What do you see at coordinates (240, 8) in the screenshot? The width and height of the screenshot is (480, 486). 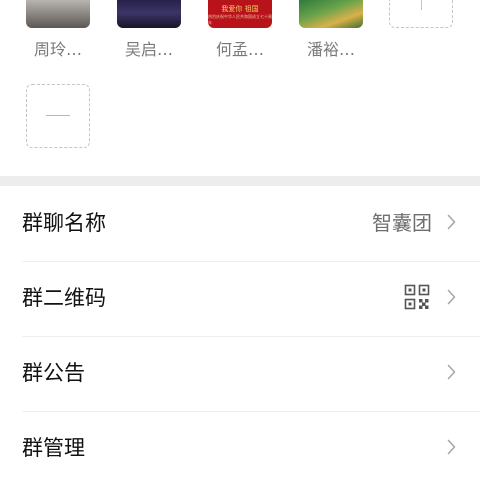 I see `avatar-banner-title: 我爱你 祖国` at bounding box center [240, 8].